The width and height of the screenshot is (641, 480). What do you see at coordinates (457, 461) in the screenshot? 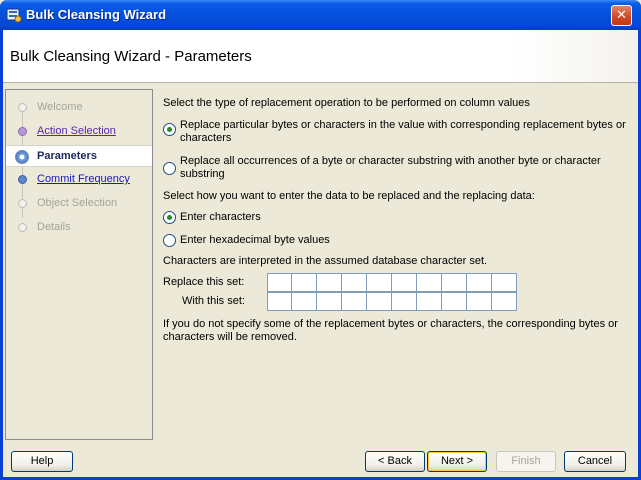
I see `next-button: Next >` at bounding box center [457, 461].